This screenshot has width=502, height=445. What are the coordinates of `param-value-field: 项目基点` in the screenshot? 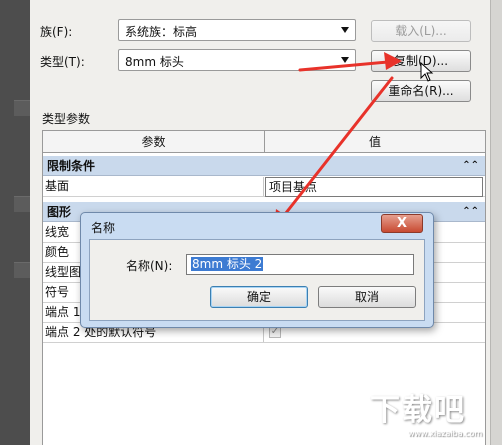 It's located at (374, 187).